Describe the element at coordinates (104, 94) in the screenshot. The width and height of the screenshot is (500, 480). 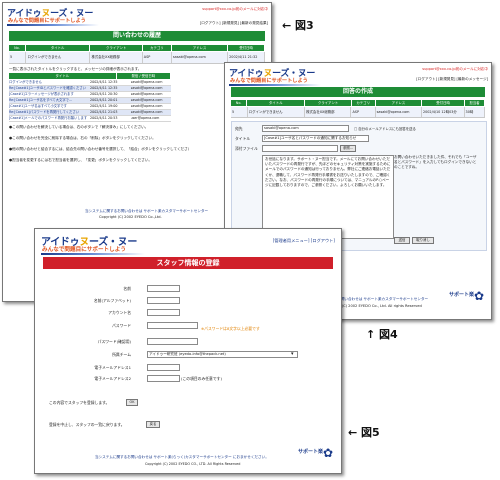
I see `message-date: 2002/4/11 20:30` at that location.